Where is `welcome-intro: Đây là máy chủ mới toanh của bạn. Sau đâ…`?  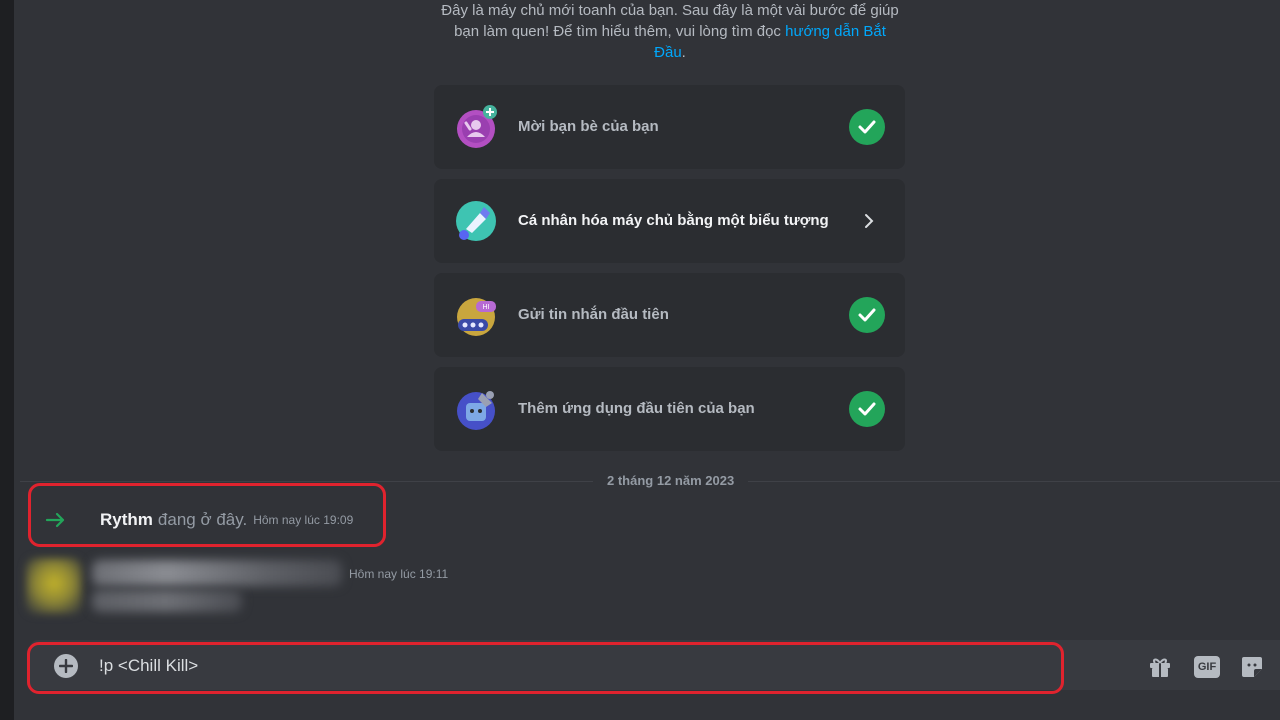 welcome-intro: Đây là máy chủ mới toanh của bạn. Sau đâ… is located at coordinates (670, 31).